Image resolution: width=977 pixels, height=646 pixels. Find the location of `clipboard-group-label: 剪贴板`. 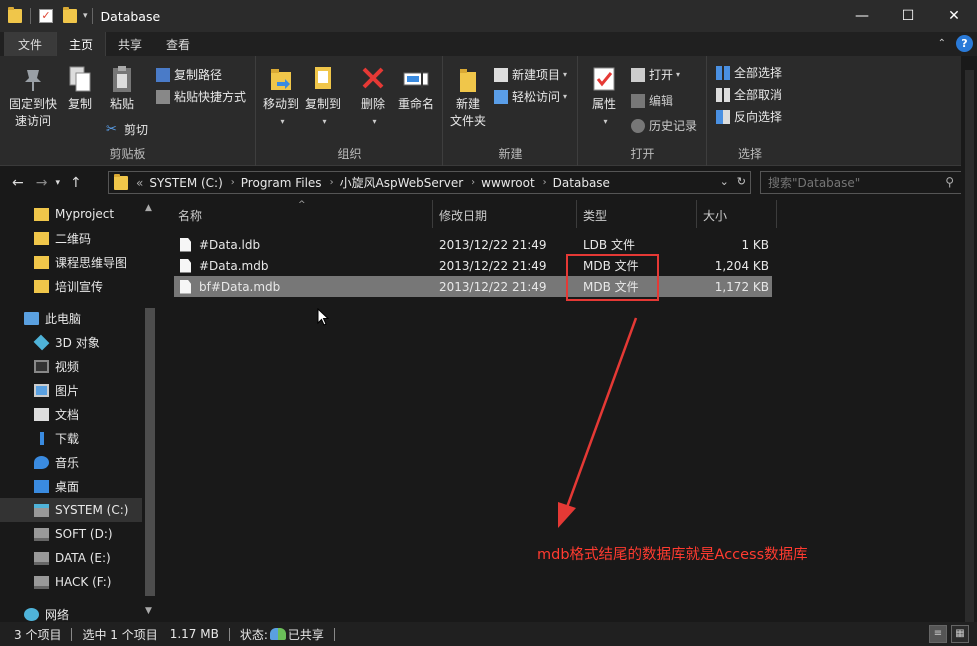

clipboard-group-label: 剪贴板 is located at coordinates (127, 154).